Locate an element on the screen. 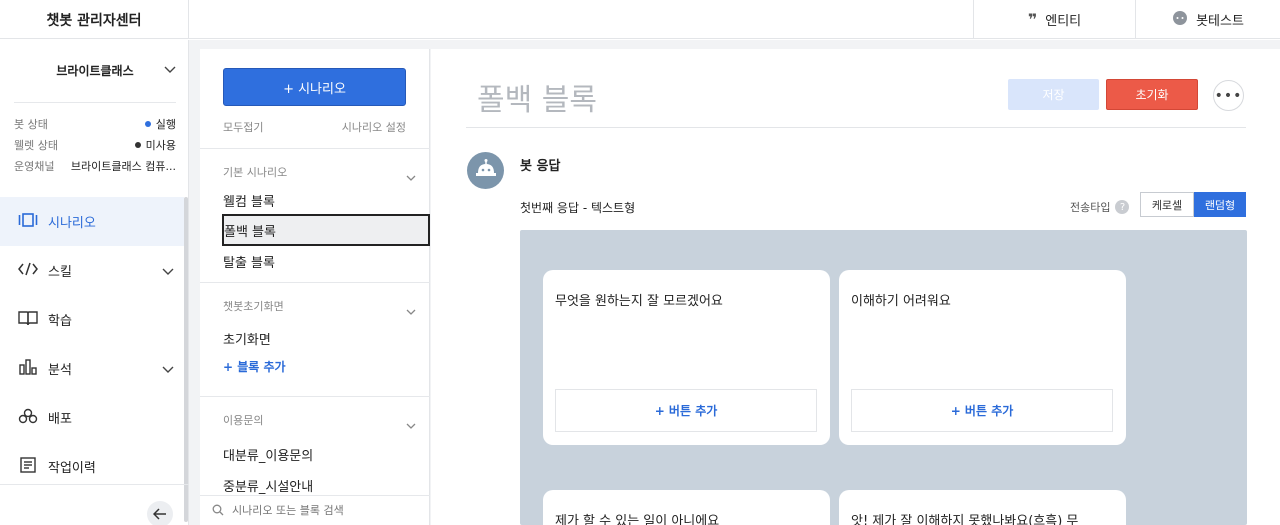  wallet-status-row: 웰렛 상태 미사용 is located at coordinates (95, 144).